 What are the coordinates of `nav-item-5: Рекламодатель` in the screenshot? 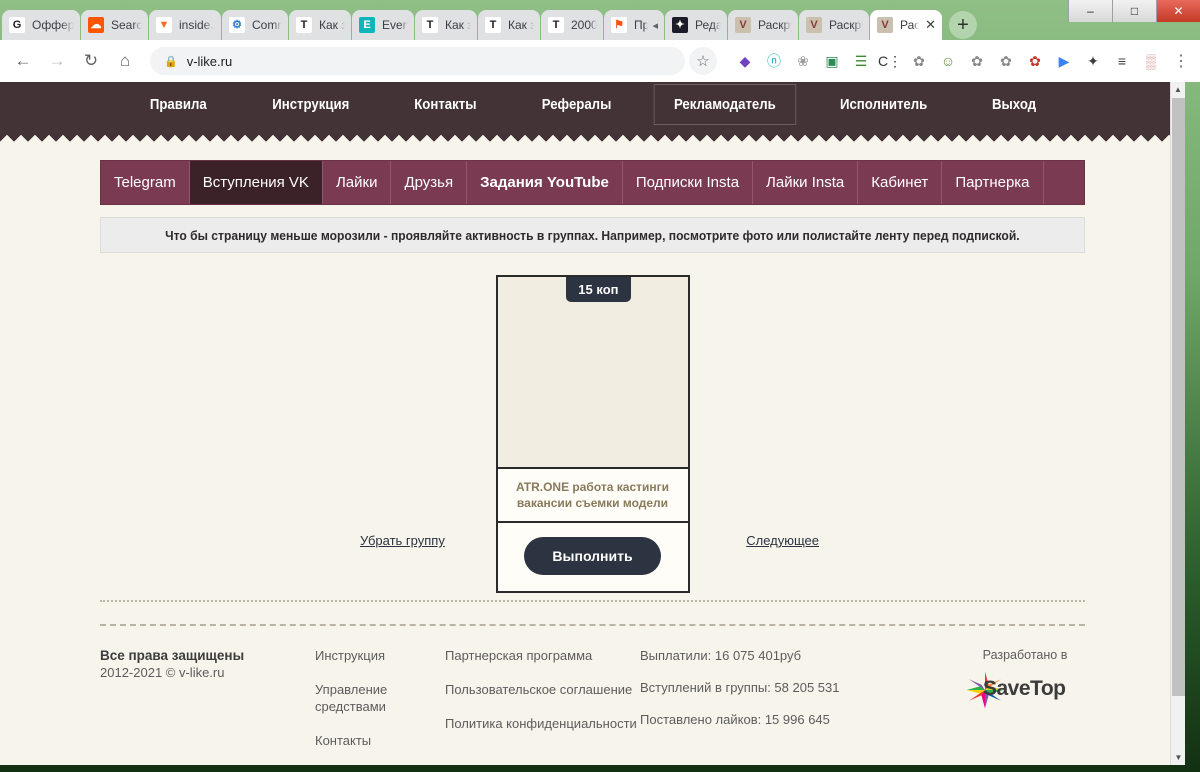 It's located at (724, 104).